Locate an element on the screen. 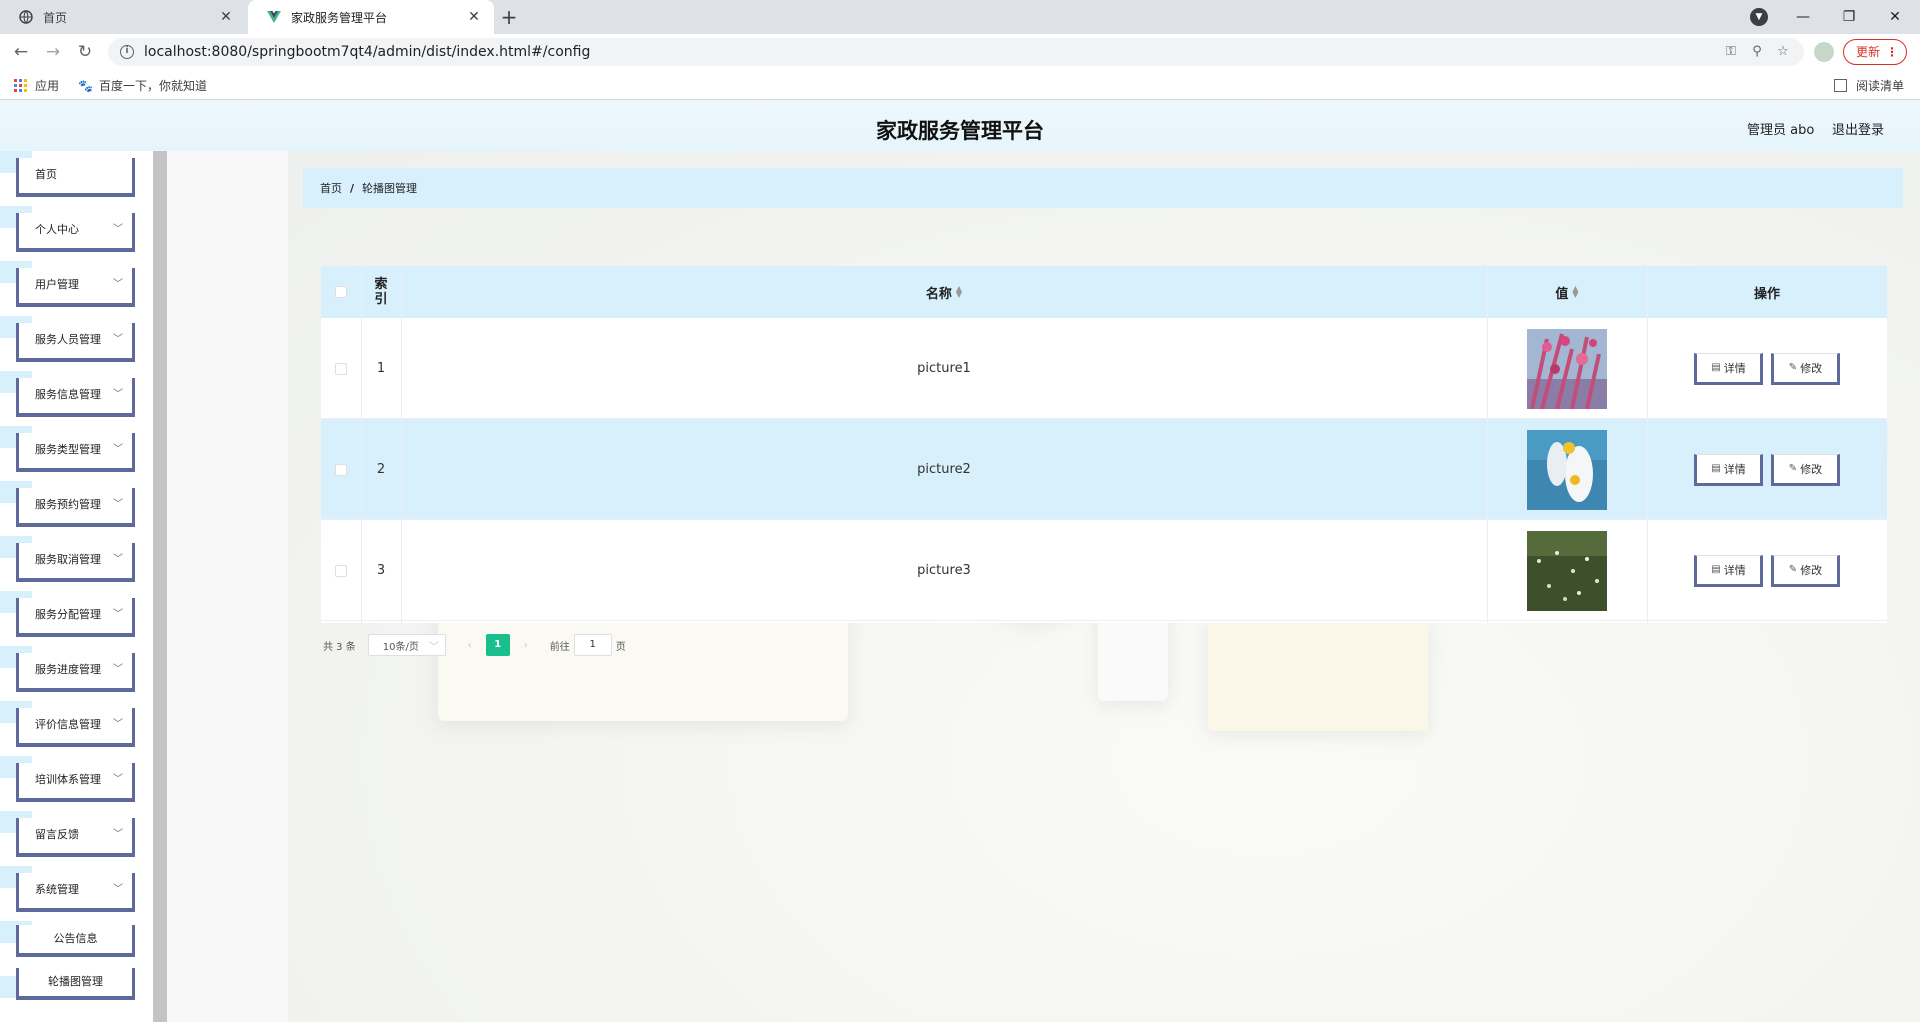 This screenshot has width=1920, height=1022. bookmark-apps: 应用 is located at coordinates (36, 85).